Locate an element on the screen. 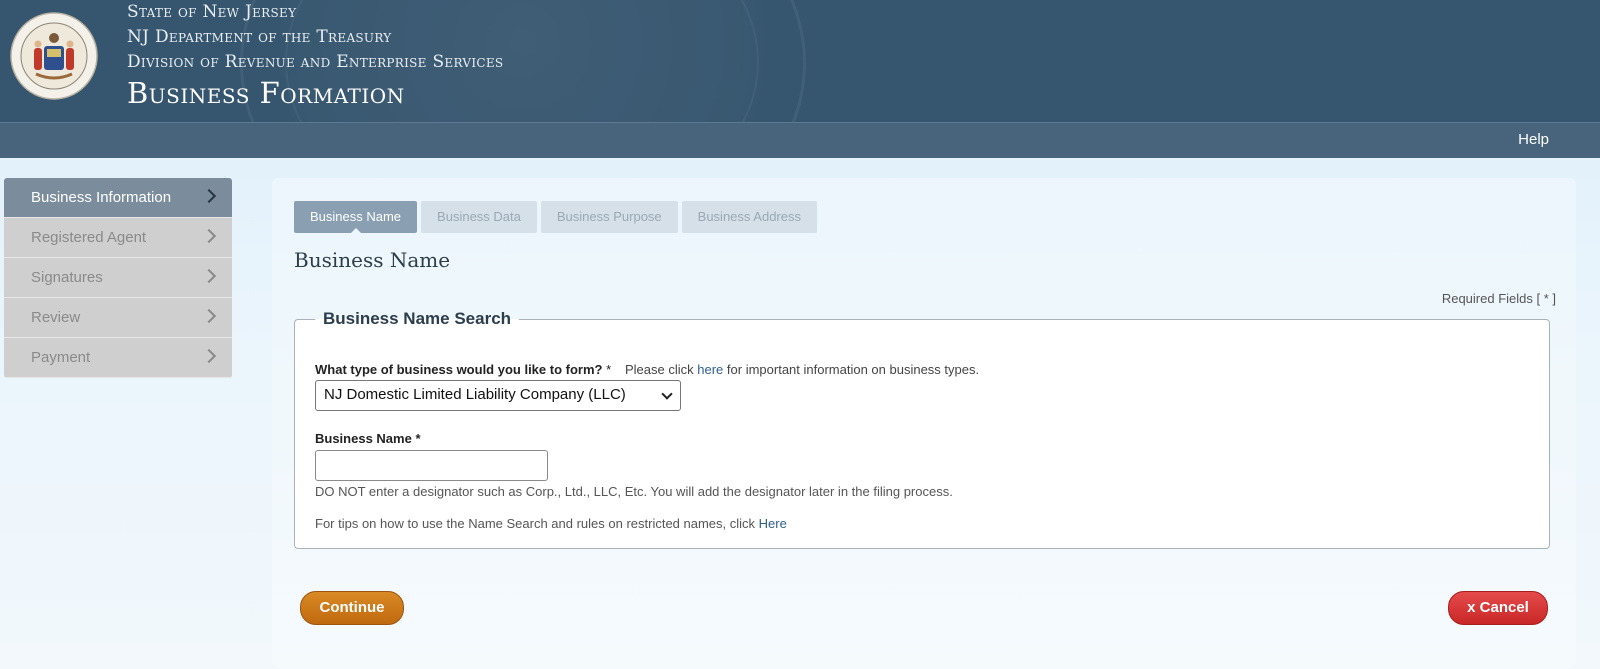 This screenshot has width=1600, height=669. app-title: Business Formation is located at coordinates (266, 93).